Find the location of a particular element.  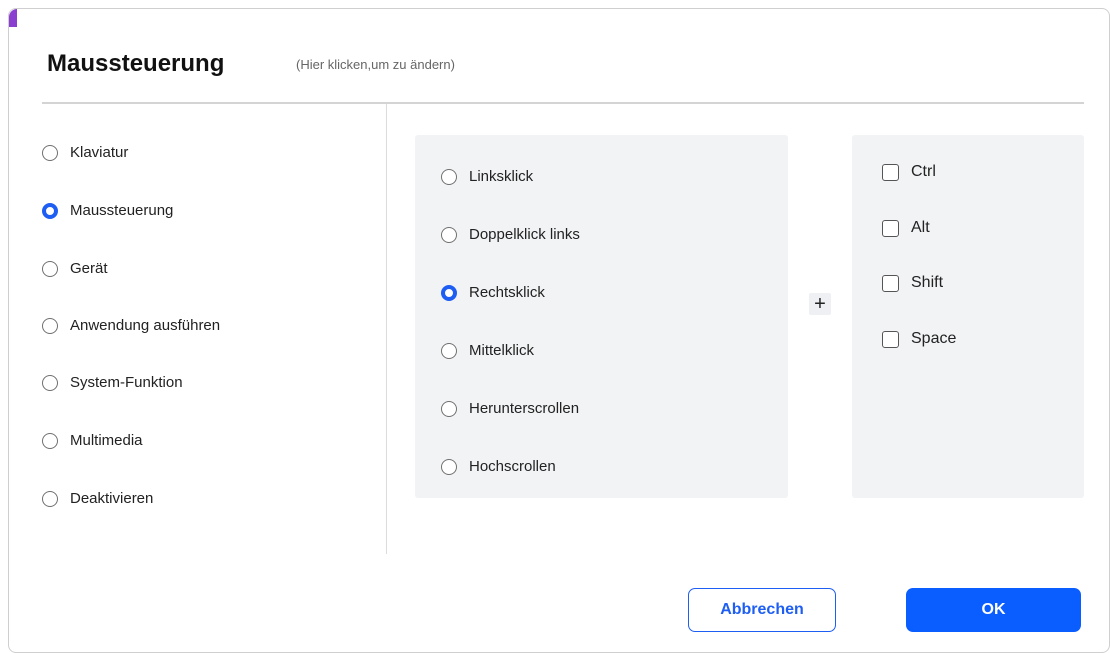

modifier-checkbox-space: Space is located at coordinates (919, 339).